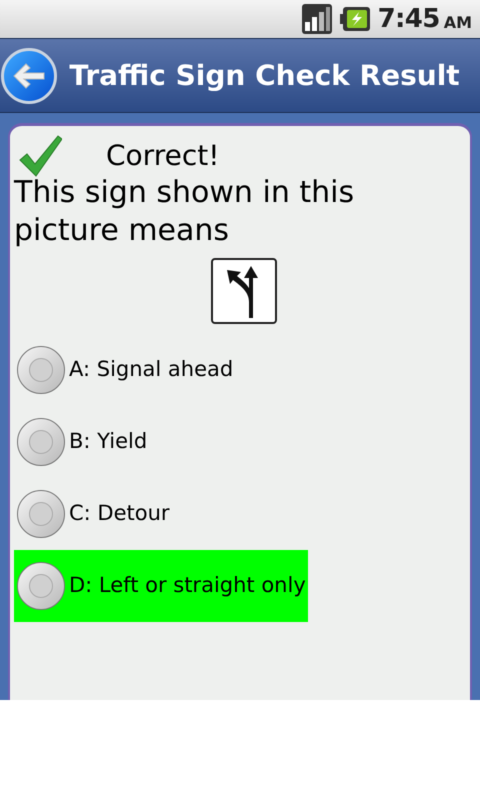  Describe the element at coordinates (29, 76) in the screenshot. I see `left-arrow-icon` at that location.